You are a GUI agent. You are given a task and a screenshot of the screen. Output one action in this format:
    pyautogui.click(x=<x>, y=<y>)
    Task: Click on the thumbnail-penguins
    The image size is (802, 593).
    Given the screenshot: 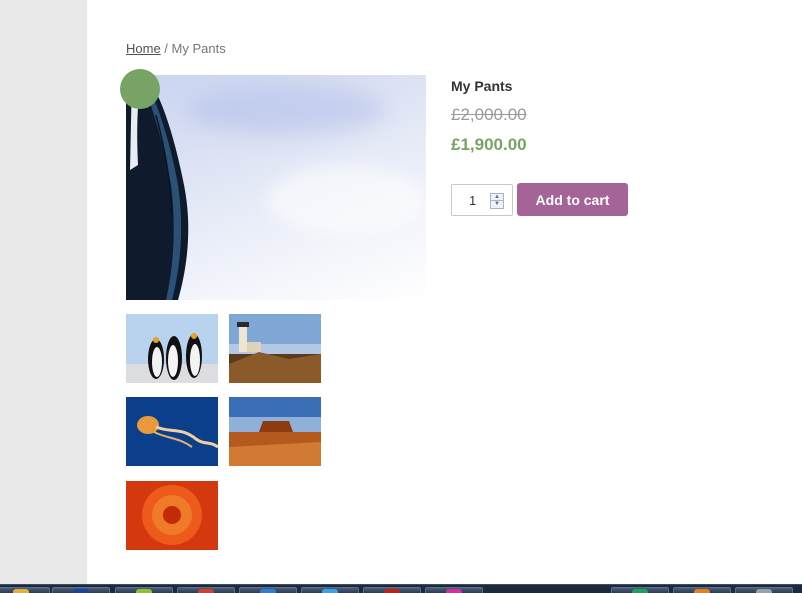 What is the action you would take?
    pyautogui.click(x=172, y=348)
    